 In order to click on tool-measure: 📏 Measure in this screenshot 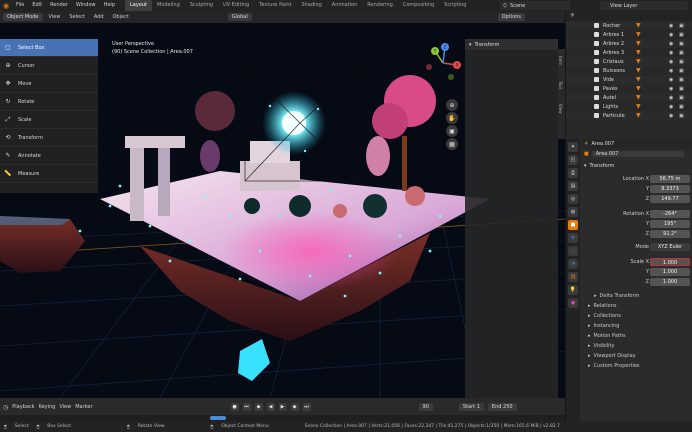, I will do `click(49, 174)`.